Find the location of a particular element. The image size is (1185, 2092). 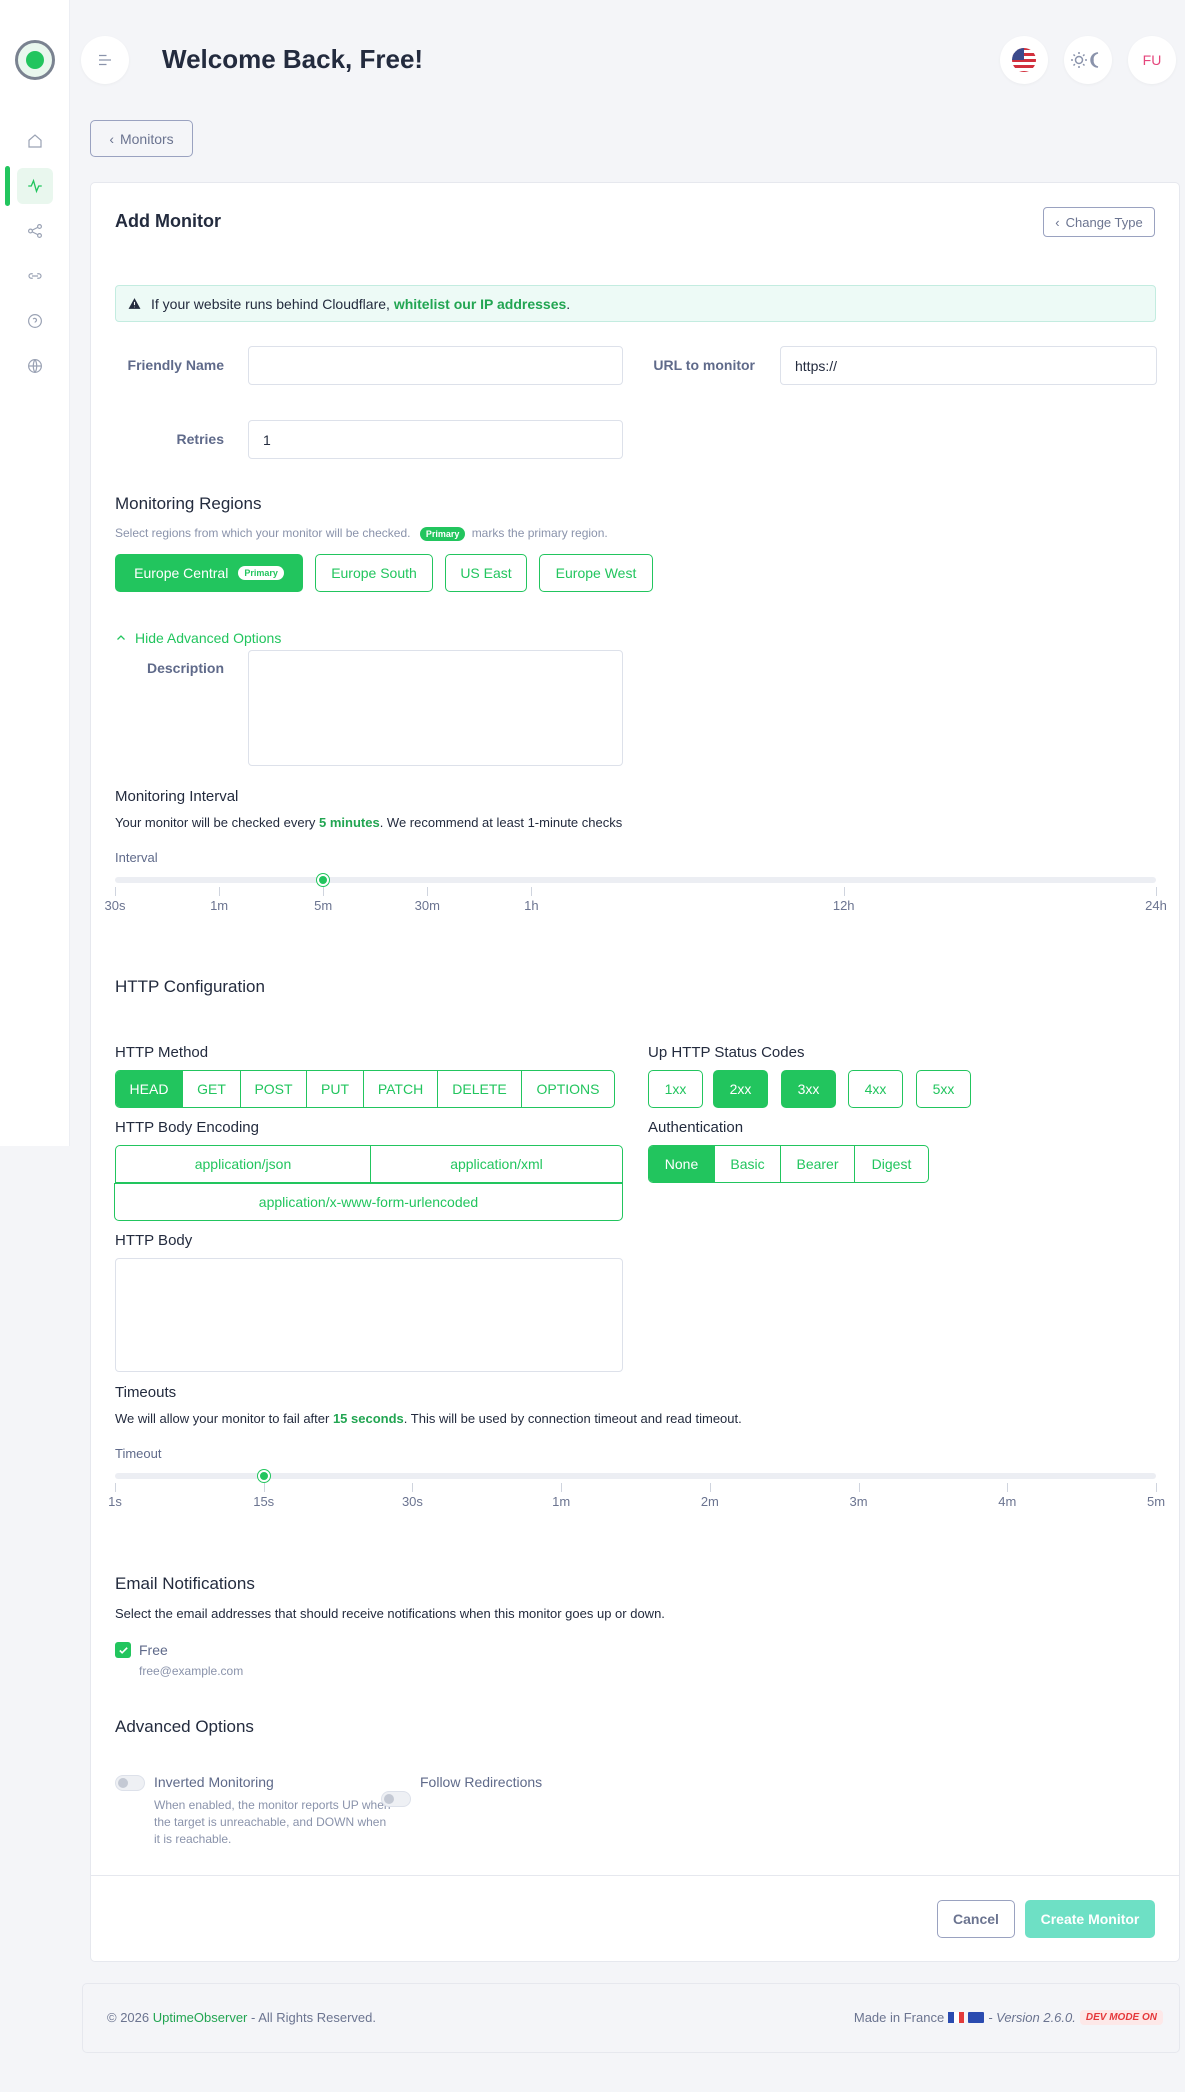

regions-title: Monitoring Regions is located at coordinates (188, 503).